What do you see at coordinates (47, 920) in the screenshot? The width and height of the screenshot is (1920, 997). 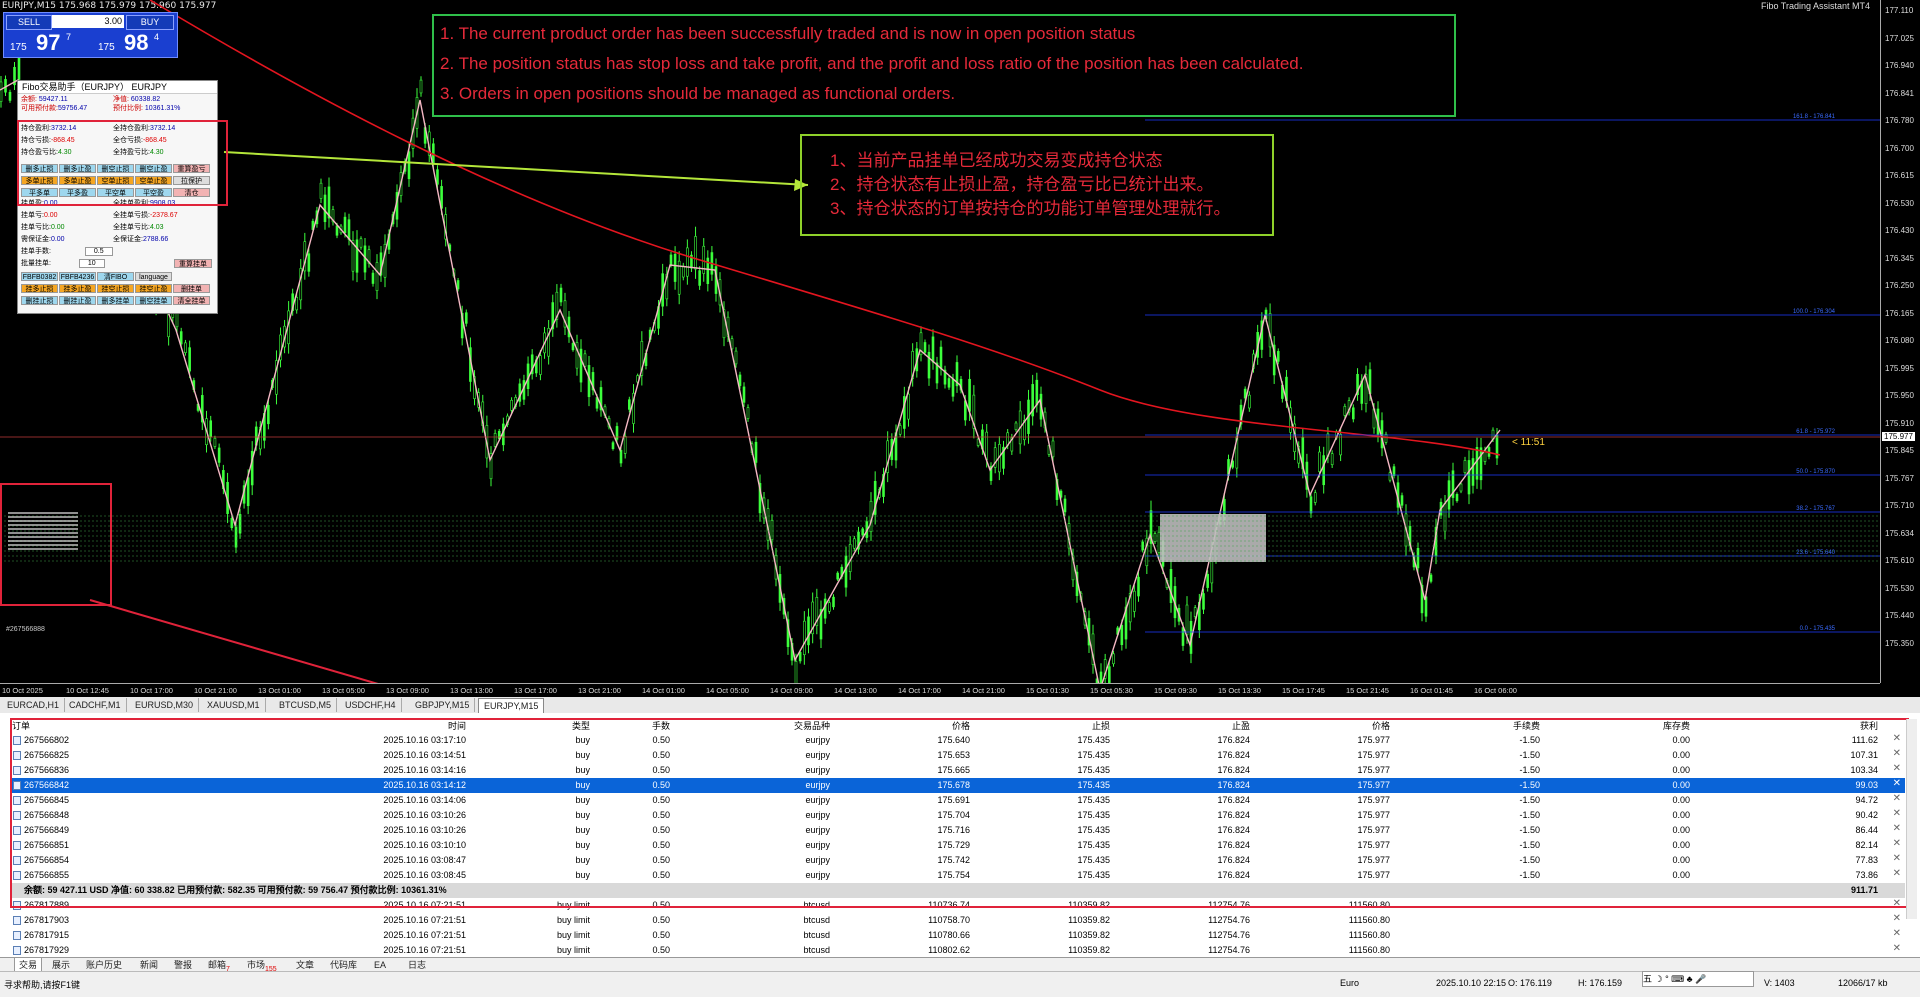 I see `pending-cell-order: 267817903` at bounding box center [47, 920].